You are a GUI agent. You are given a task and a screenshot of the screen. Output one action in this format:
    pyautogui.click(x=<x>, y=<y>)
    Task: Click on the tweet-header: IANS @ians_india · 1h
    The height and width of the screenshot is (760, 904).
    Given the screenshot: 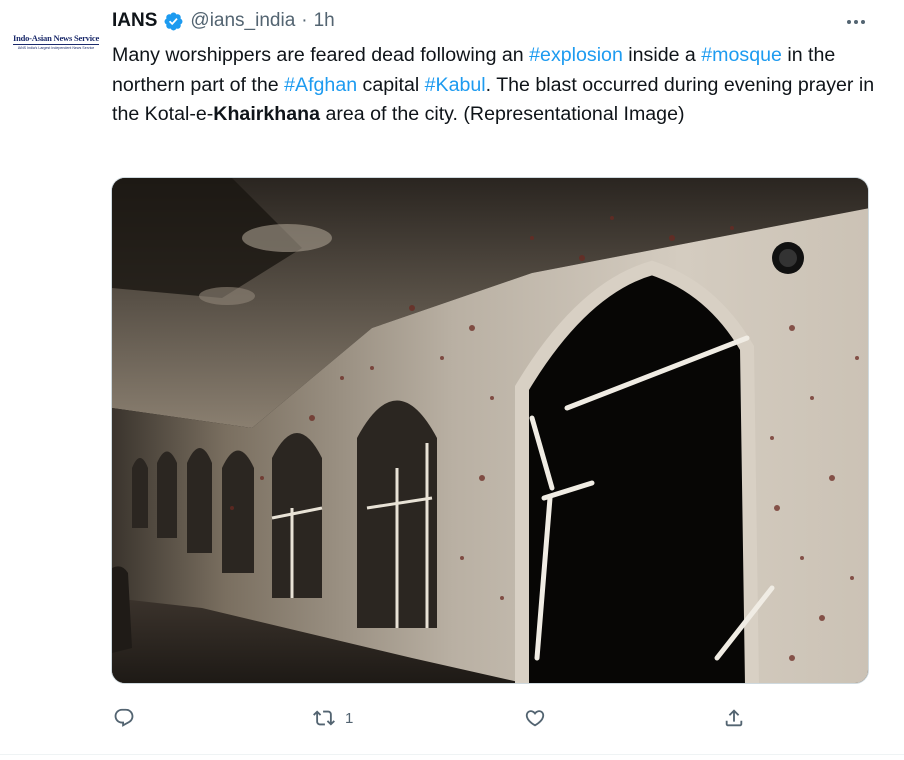 What is the action you would take?
    pyautogui.click(x=223, y=21)
    